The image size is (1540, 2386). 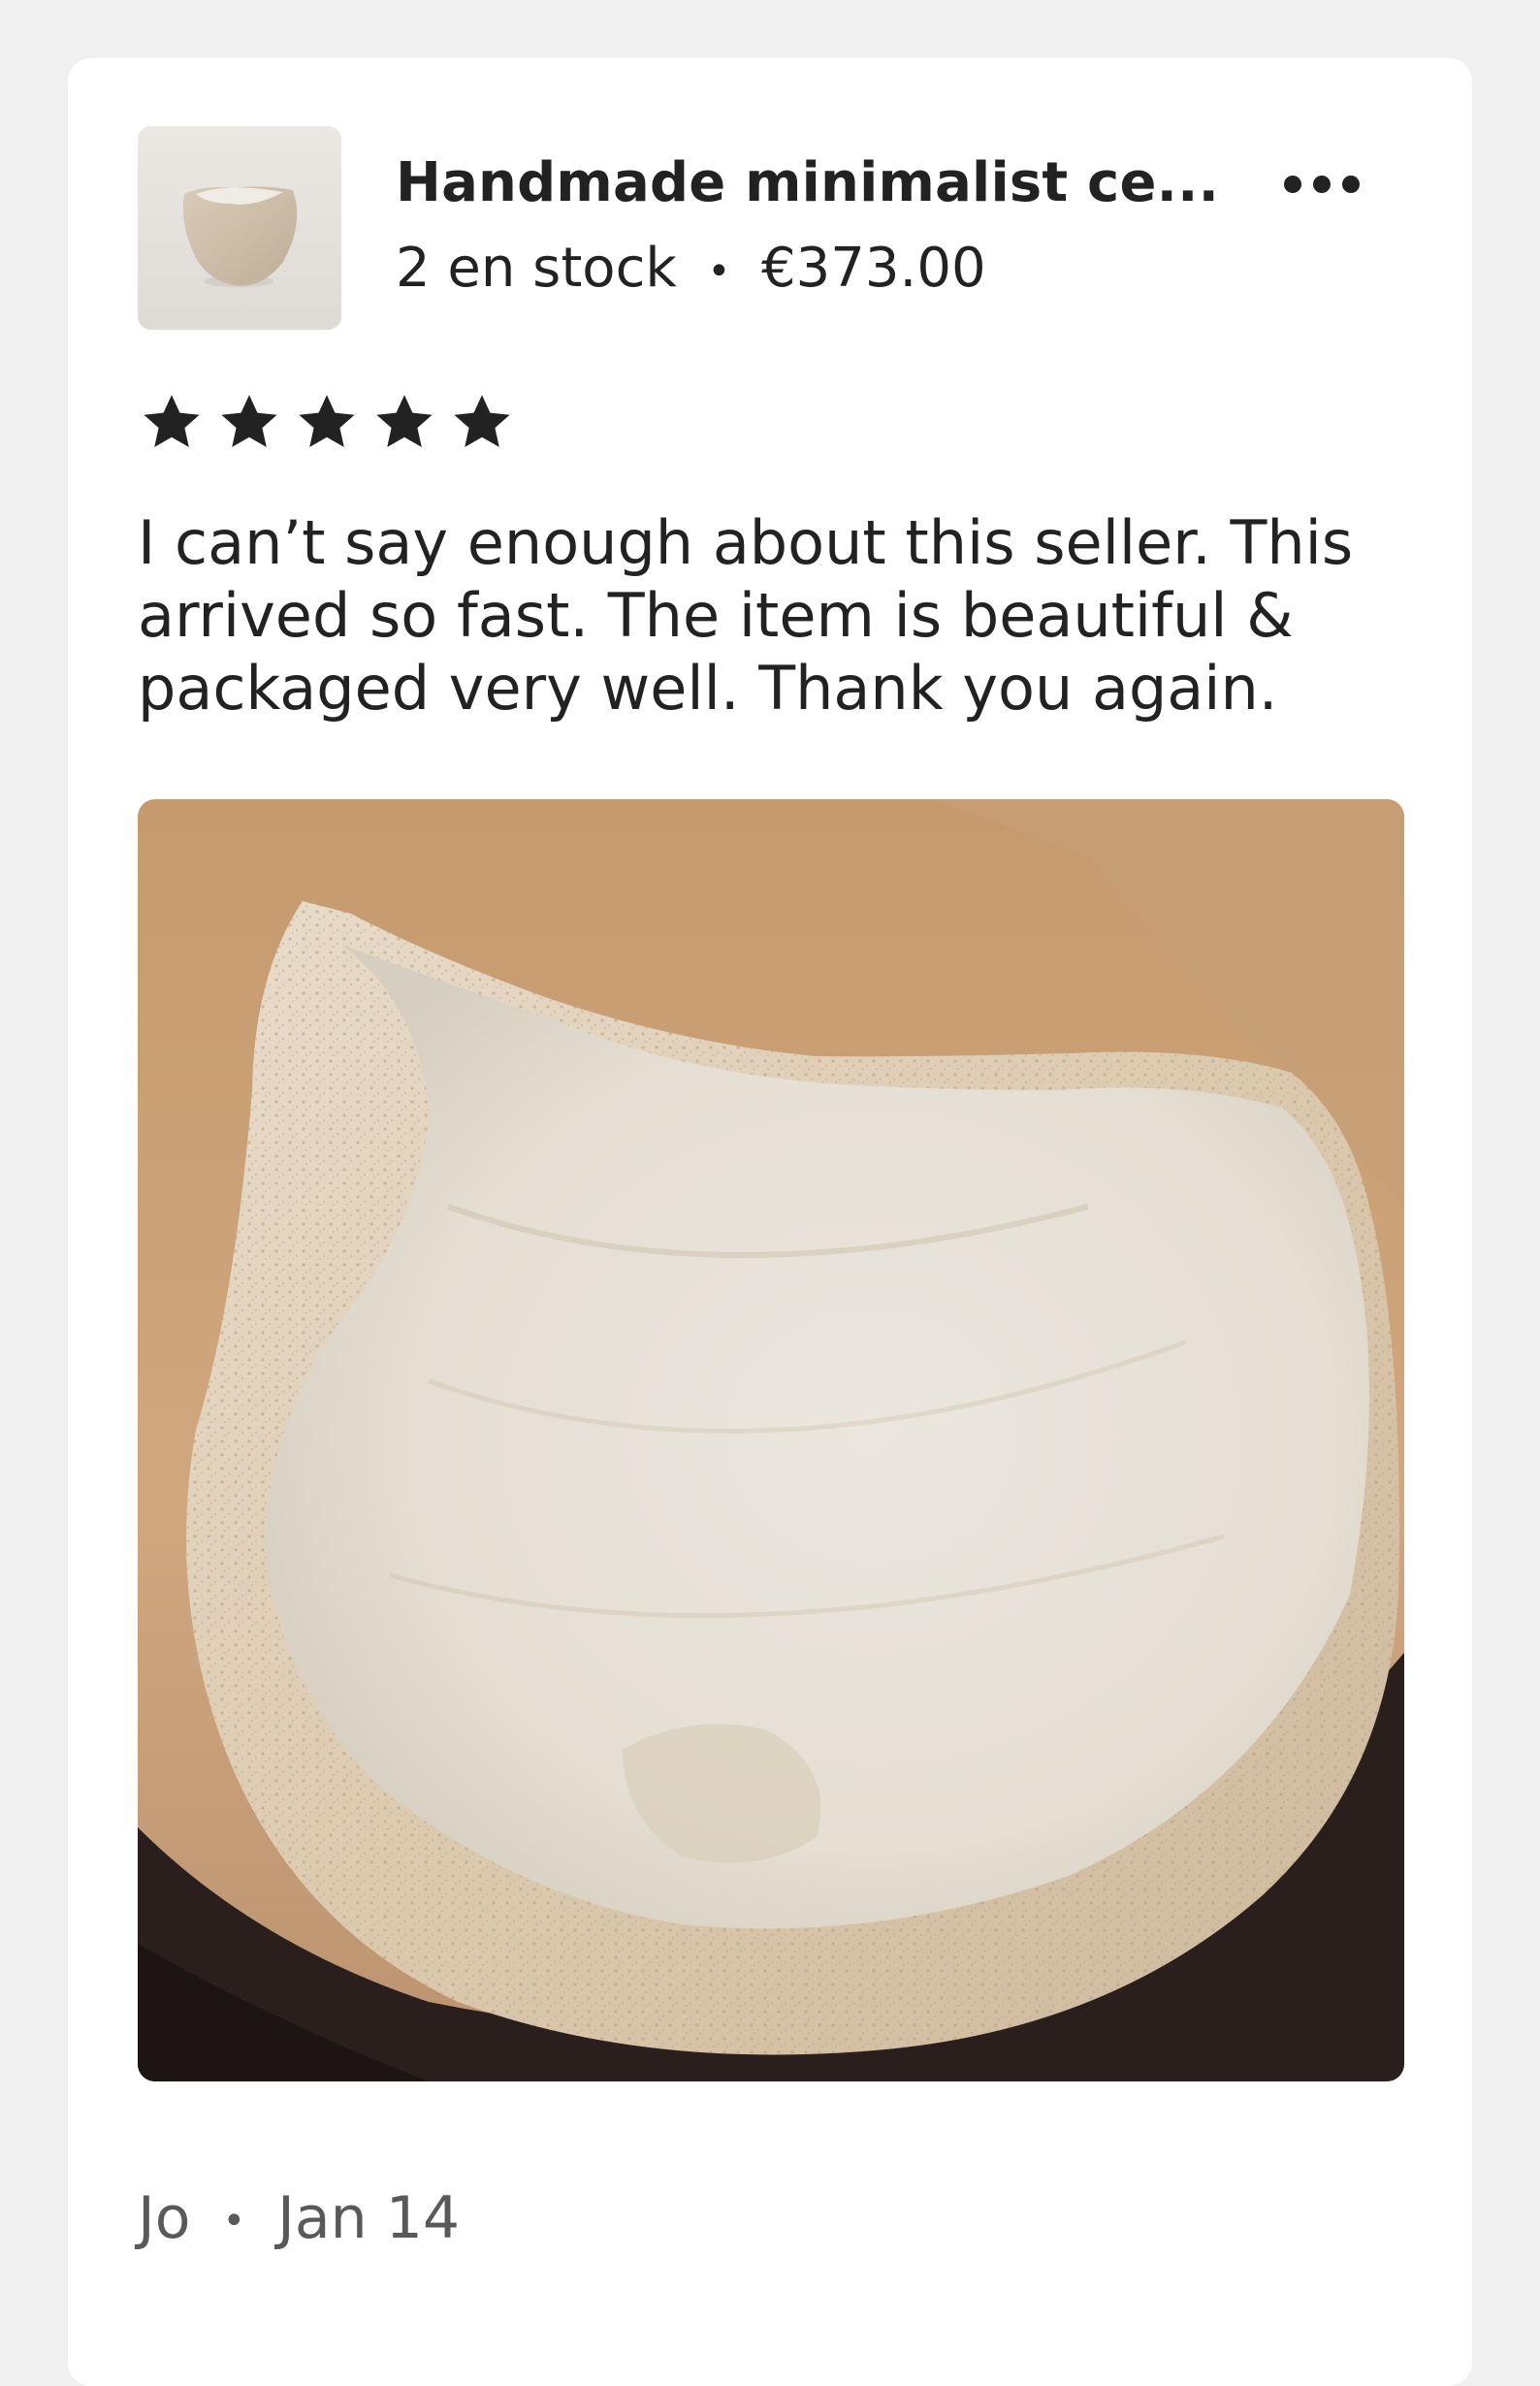 I want to click on review-byline: Jo • Jan 14, so click(x=299, y=2218).